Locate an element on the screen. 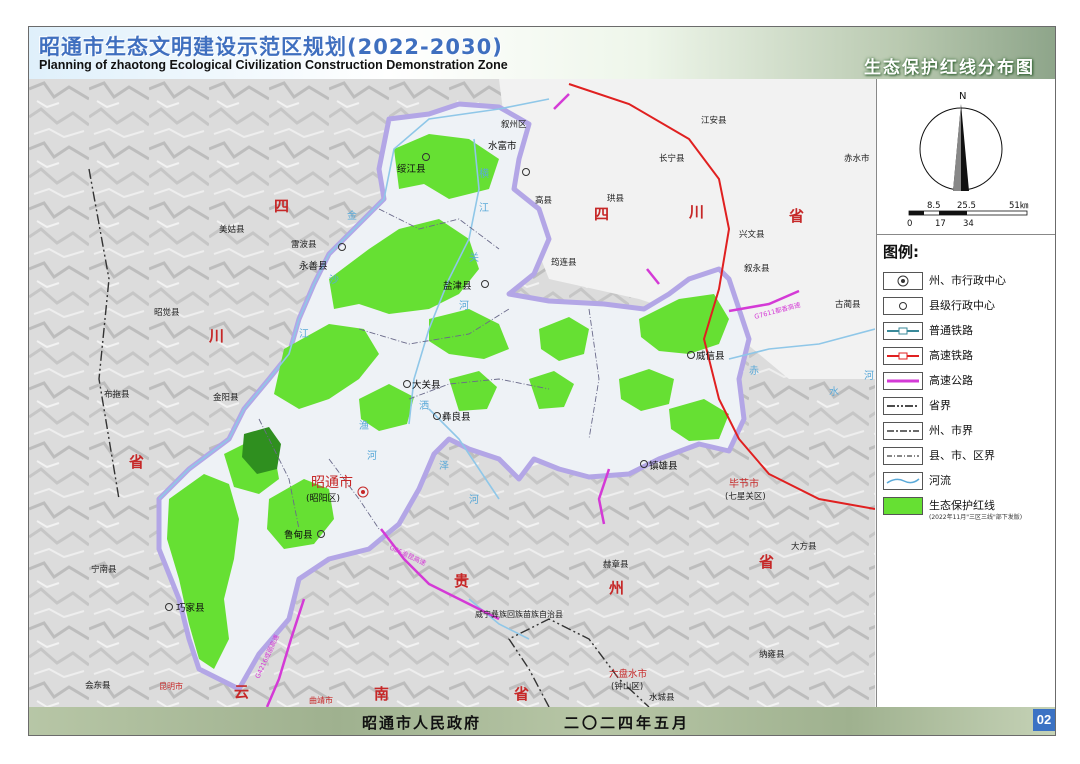  place-label: 会东县 is located at coordinates (98, 685).